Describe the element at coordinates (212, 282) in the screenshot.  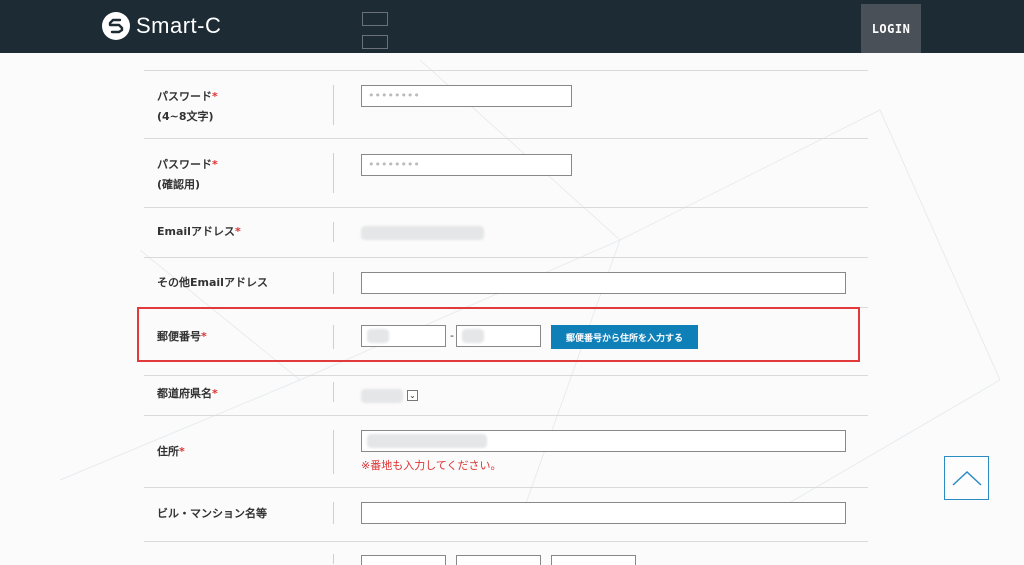
I see `other-email-label: その他Emailアドレス` at that location.